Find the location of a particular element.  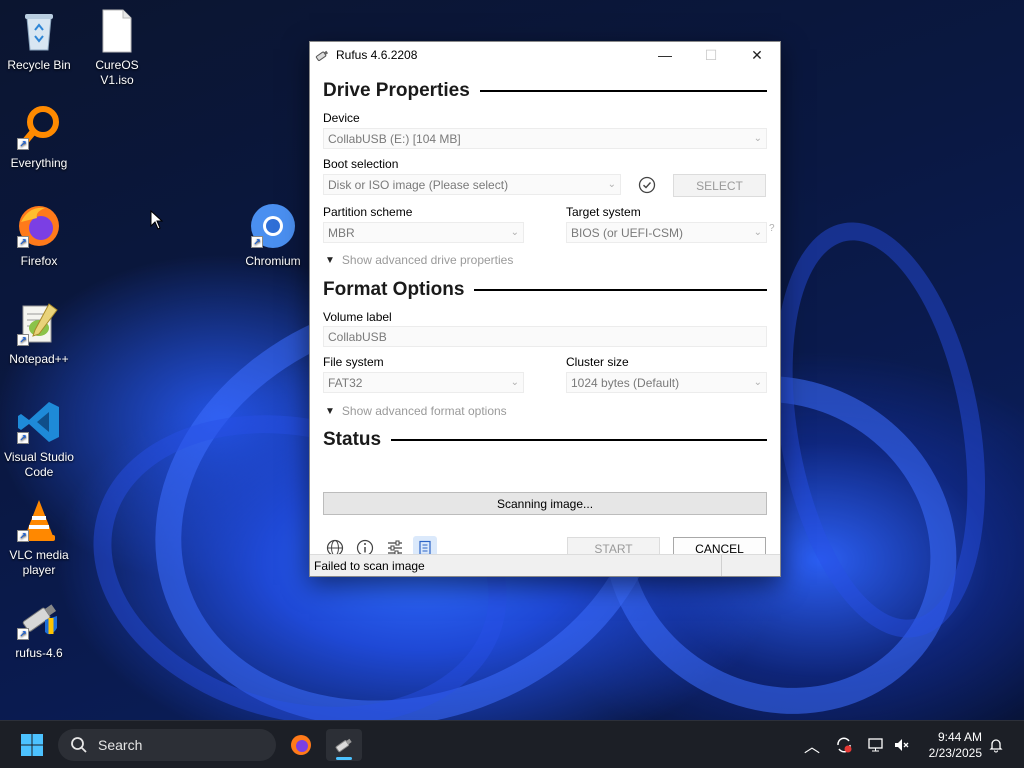

vscode-icon: ↗ is located at coordinates (39, 422).